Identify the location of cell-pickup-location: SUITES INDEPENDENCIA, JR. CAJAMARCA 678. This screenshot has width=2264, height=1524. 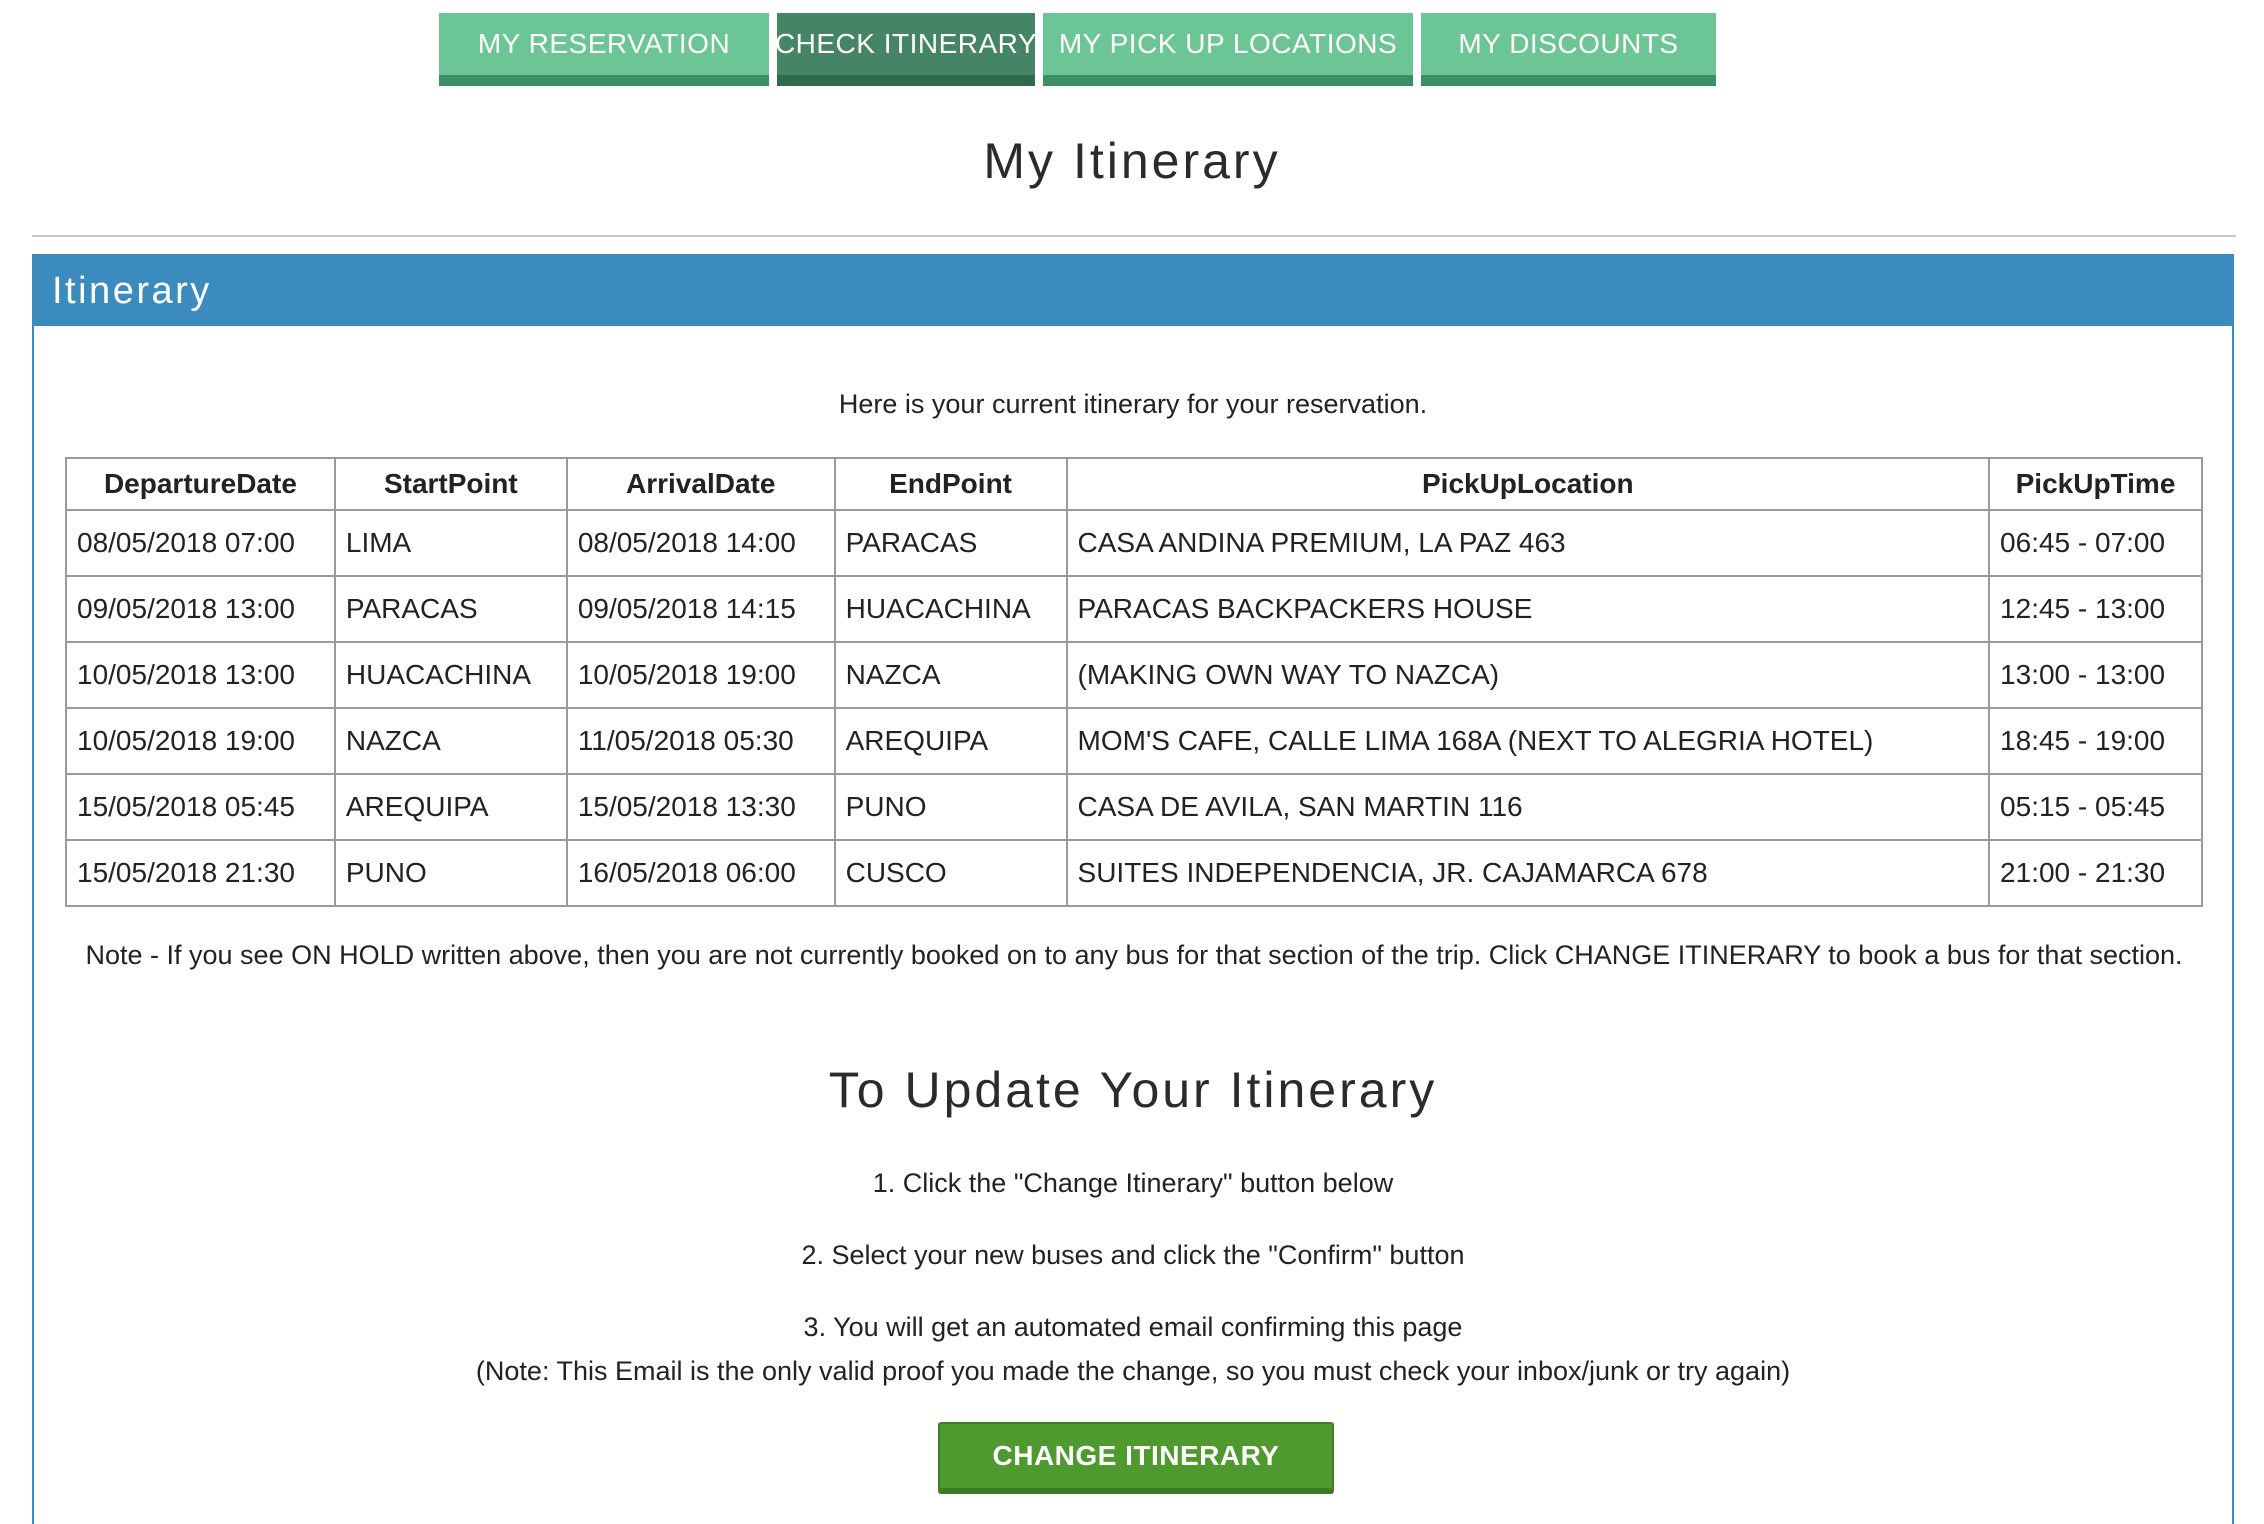
(1528, 873).